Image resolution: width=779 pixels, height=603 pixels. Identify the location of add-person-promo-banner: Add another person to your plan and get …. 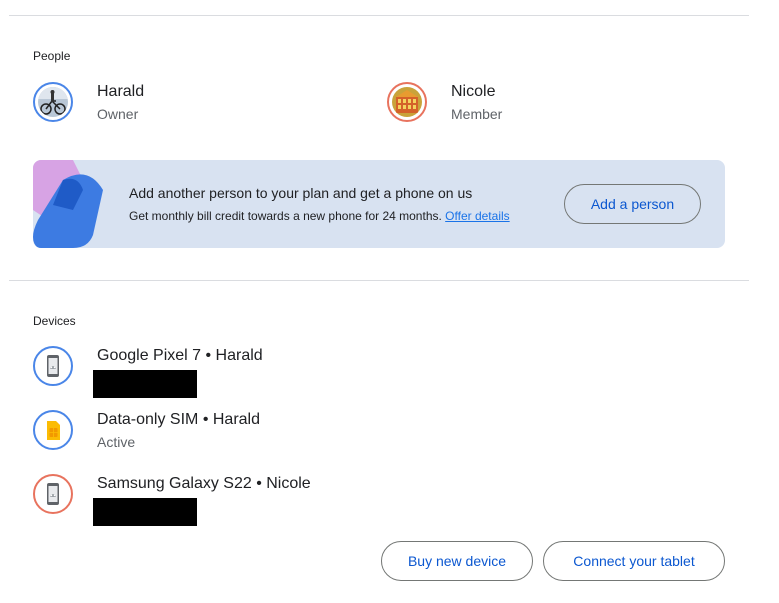
(379, 204).